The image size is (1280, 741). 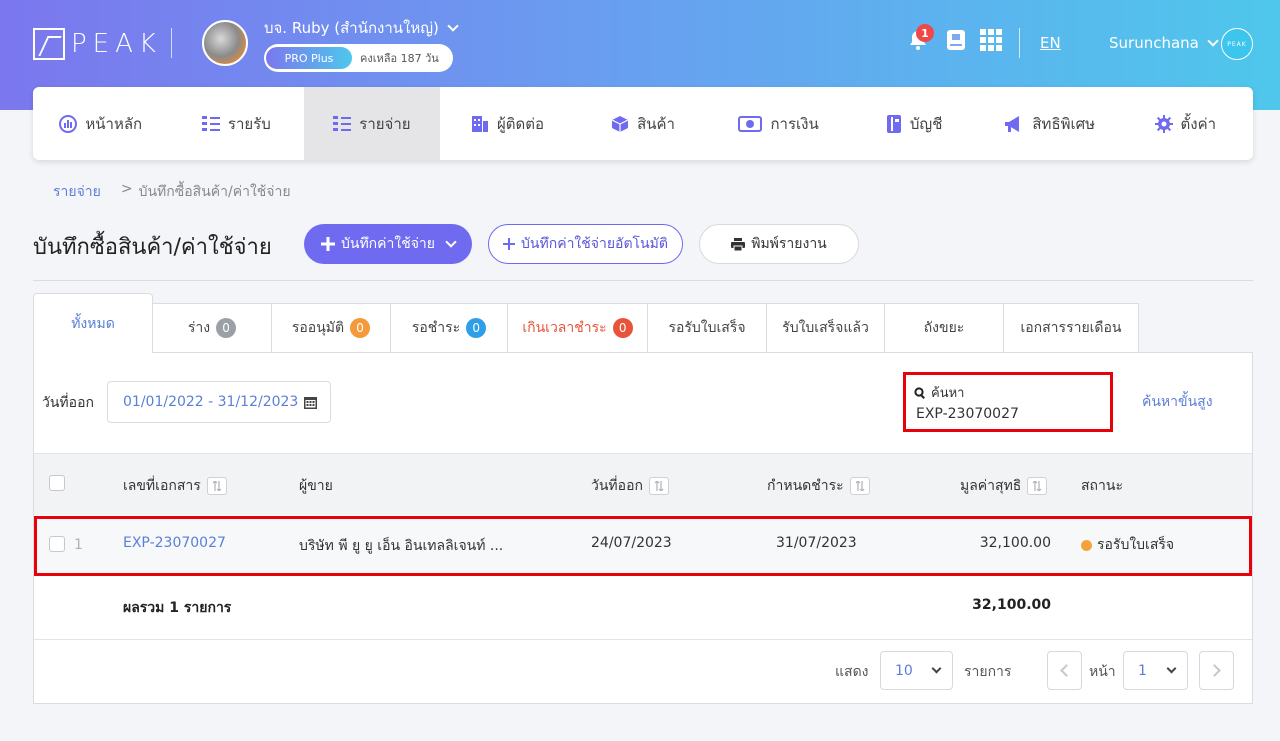 What do you see at coordinates (77, 192) in the screenshot?
I see `breadcrumb-root: รายจ่าย` at bounding box center [77, 192].